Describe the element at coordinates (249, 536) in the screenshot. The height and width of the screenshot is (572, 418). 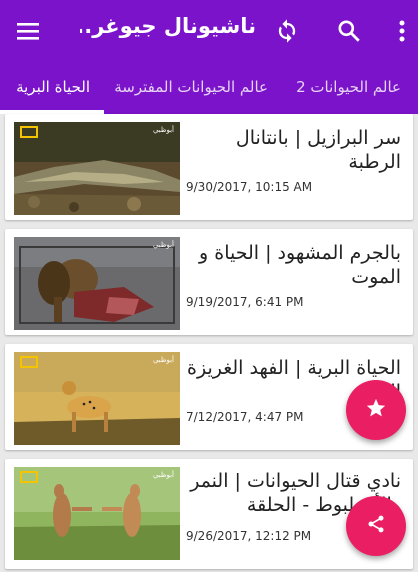
I see `item-date: 9/26/2017, 12:12 PM` at that location.